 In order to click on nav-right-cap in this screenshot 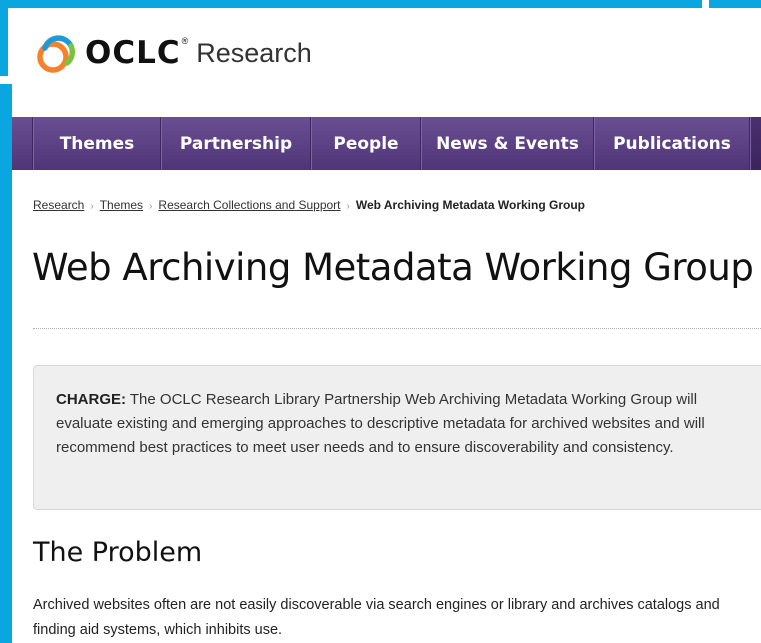, I will do `click(755, 143)`.